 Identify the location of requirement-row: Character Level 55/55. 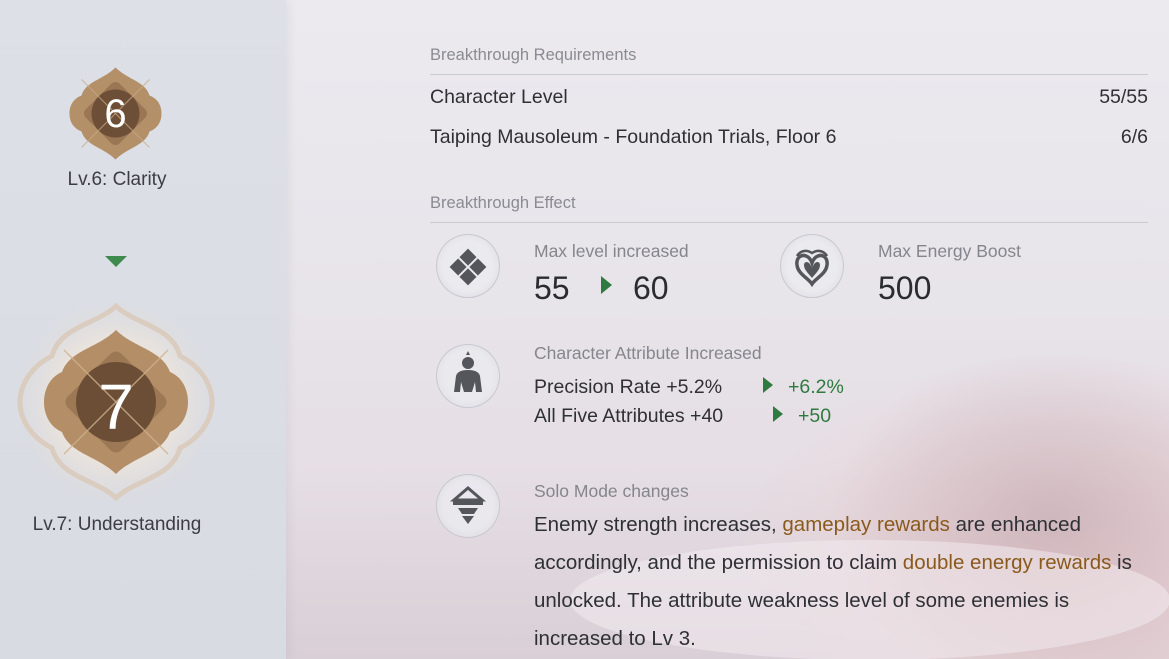
(789, 101).